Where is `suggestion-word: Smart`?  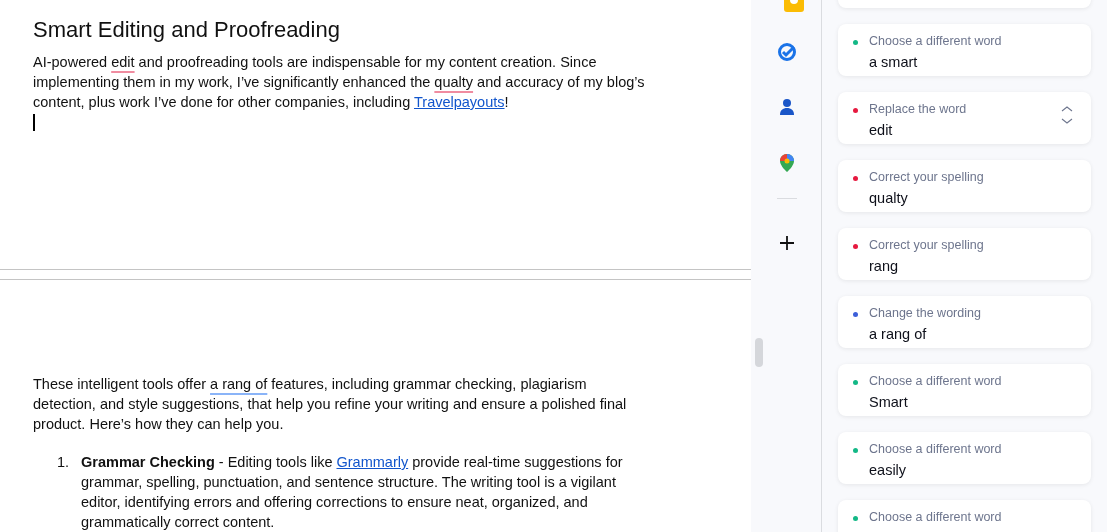 suggestion-word: Smart is located at coordinates (889, 402).